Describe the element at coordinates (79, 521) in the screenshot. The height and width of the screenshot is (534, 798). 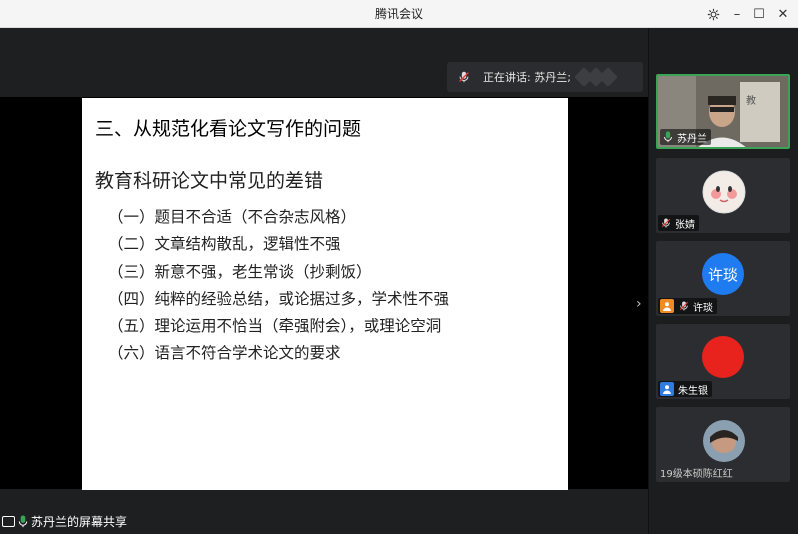
I see `share-status-text: 苏丹兰的屏幕共享` at that location.